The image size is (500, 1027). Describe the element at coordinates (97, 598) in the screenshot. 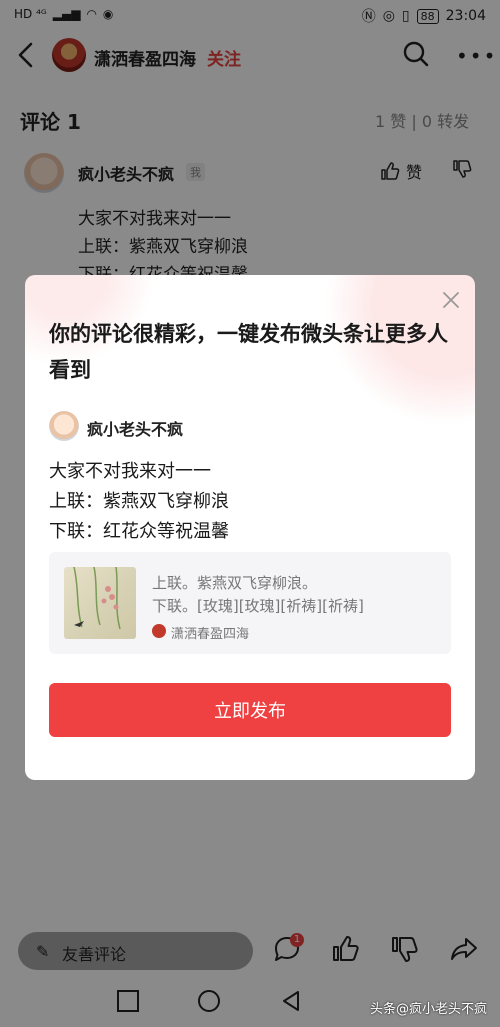

I see `willow-painting-image` at that location.